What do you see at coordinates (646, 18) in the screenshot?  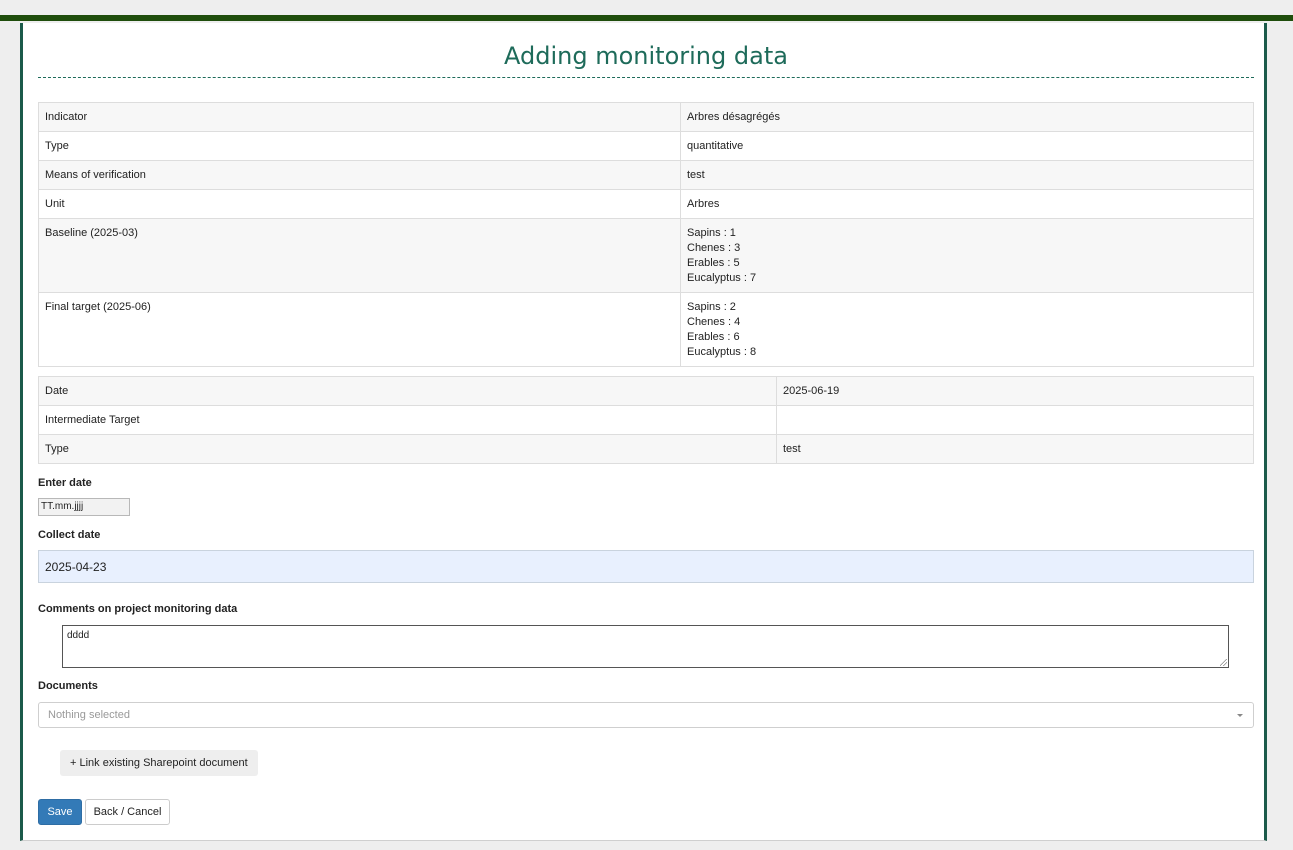 I see `top-bar` at bounding box center [646, 18].